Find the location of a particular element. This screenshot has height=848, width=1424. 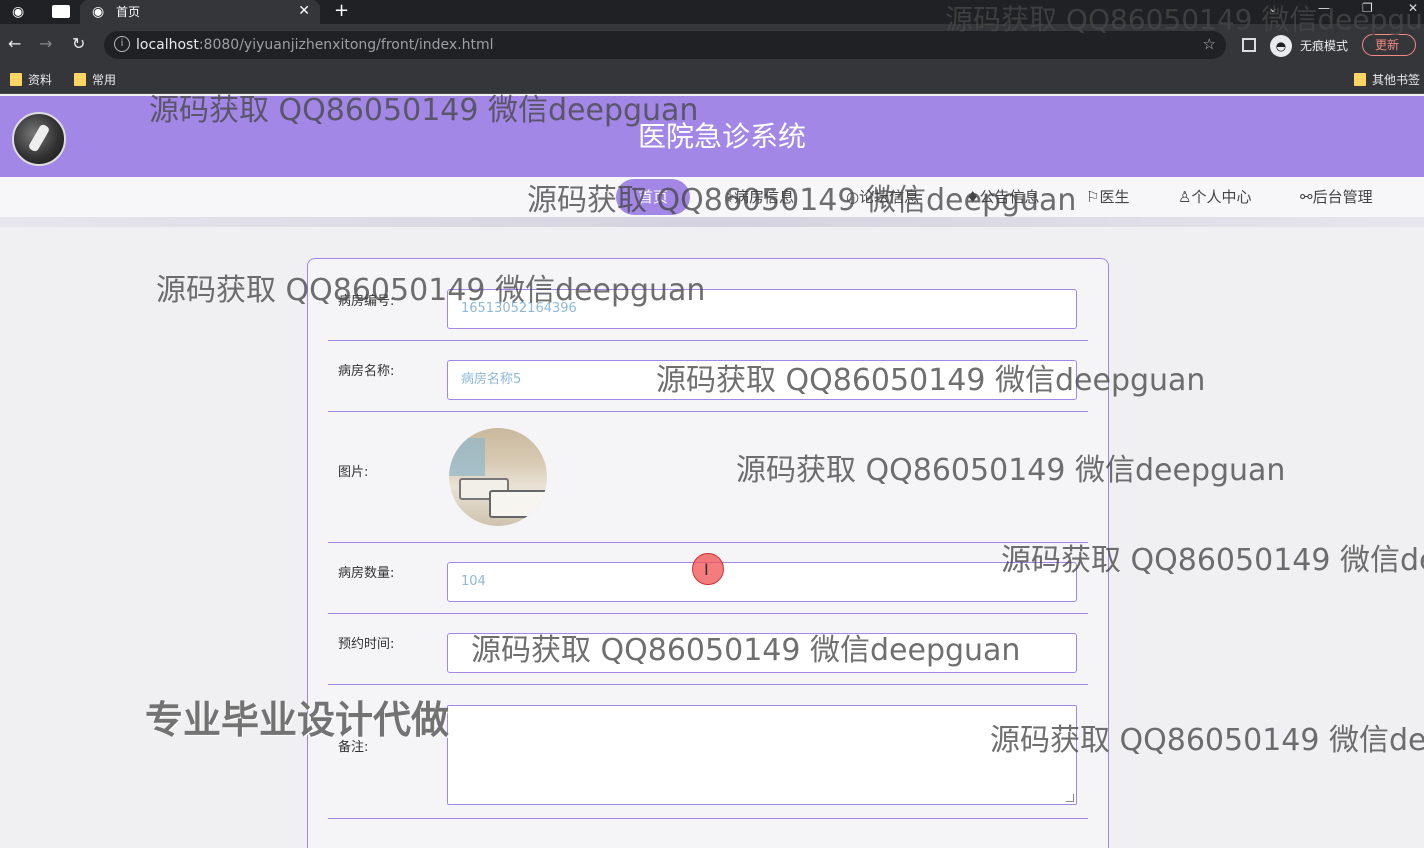

watermark-service: 专业毕业设计代做 is located at coordinates (297, 720).